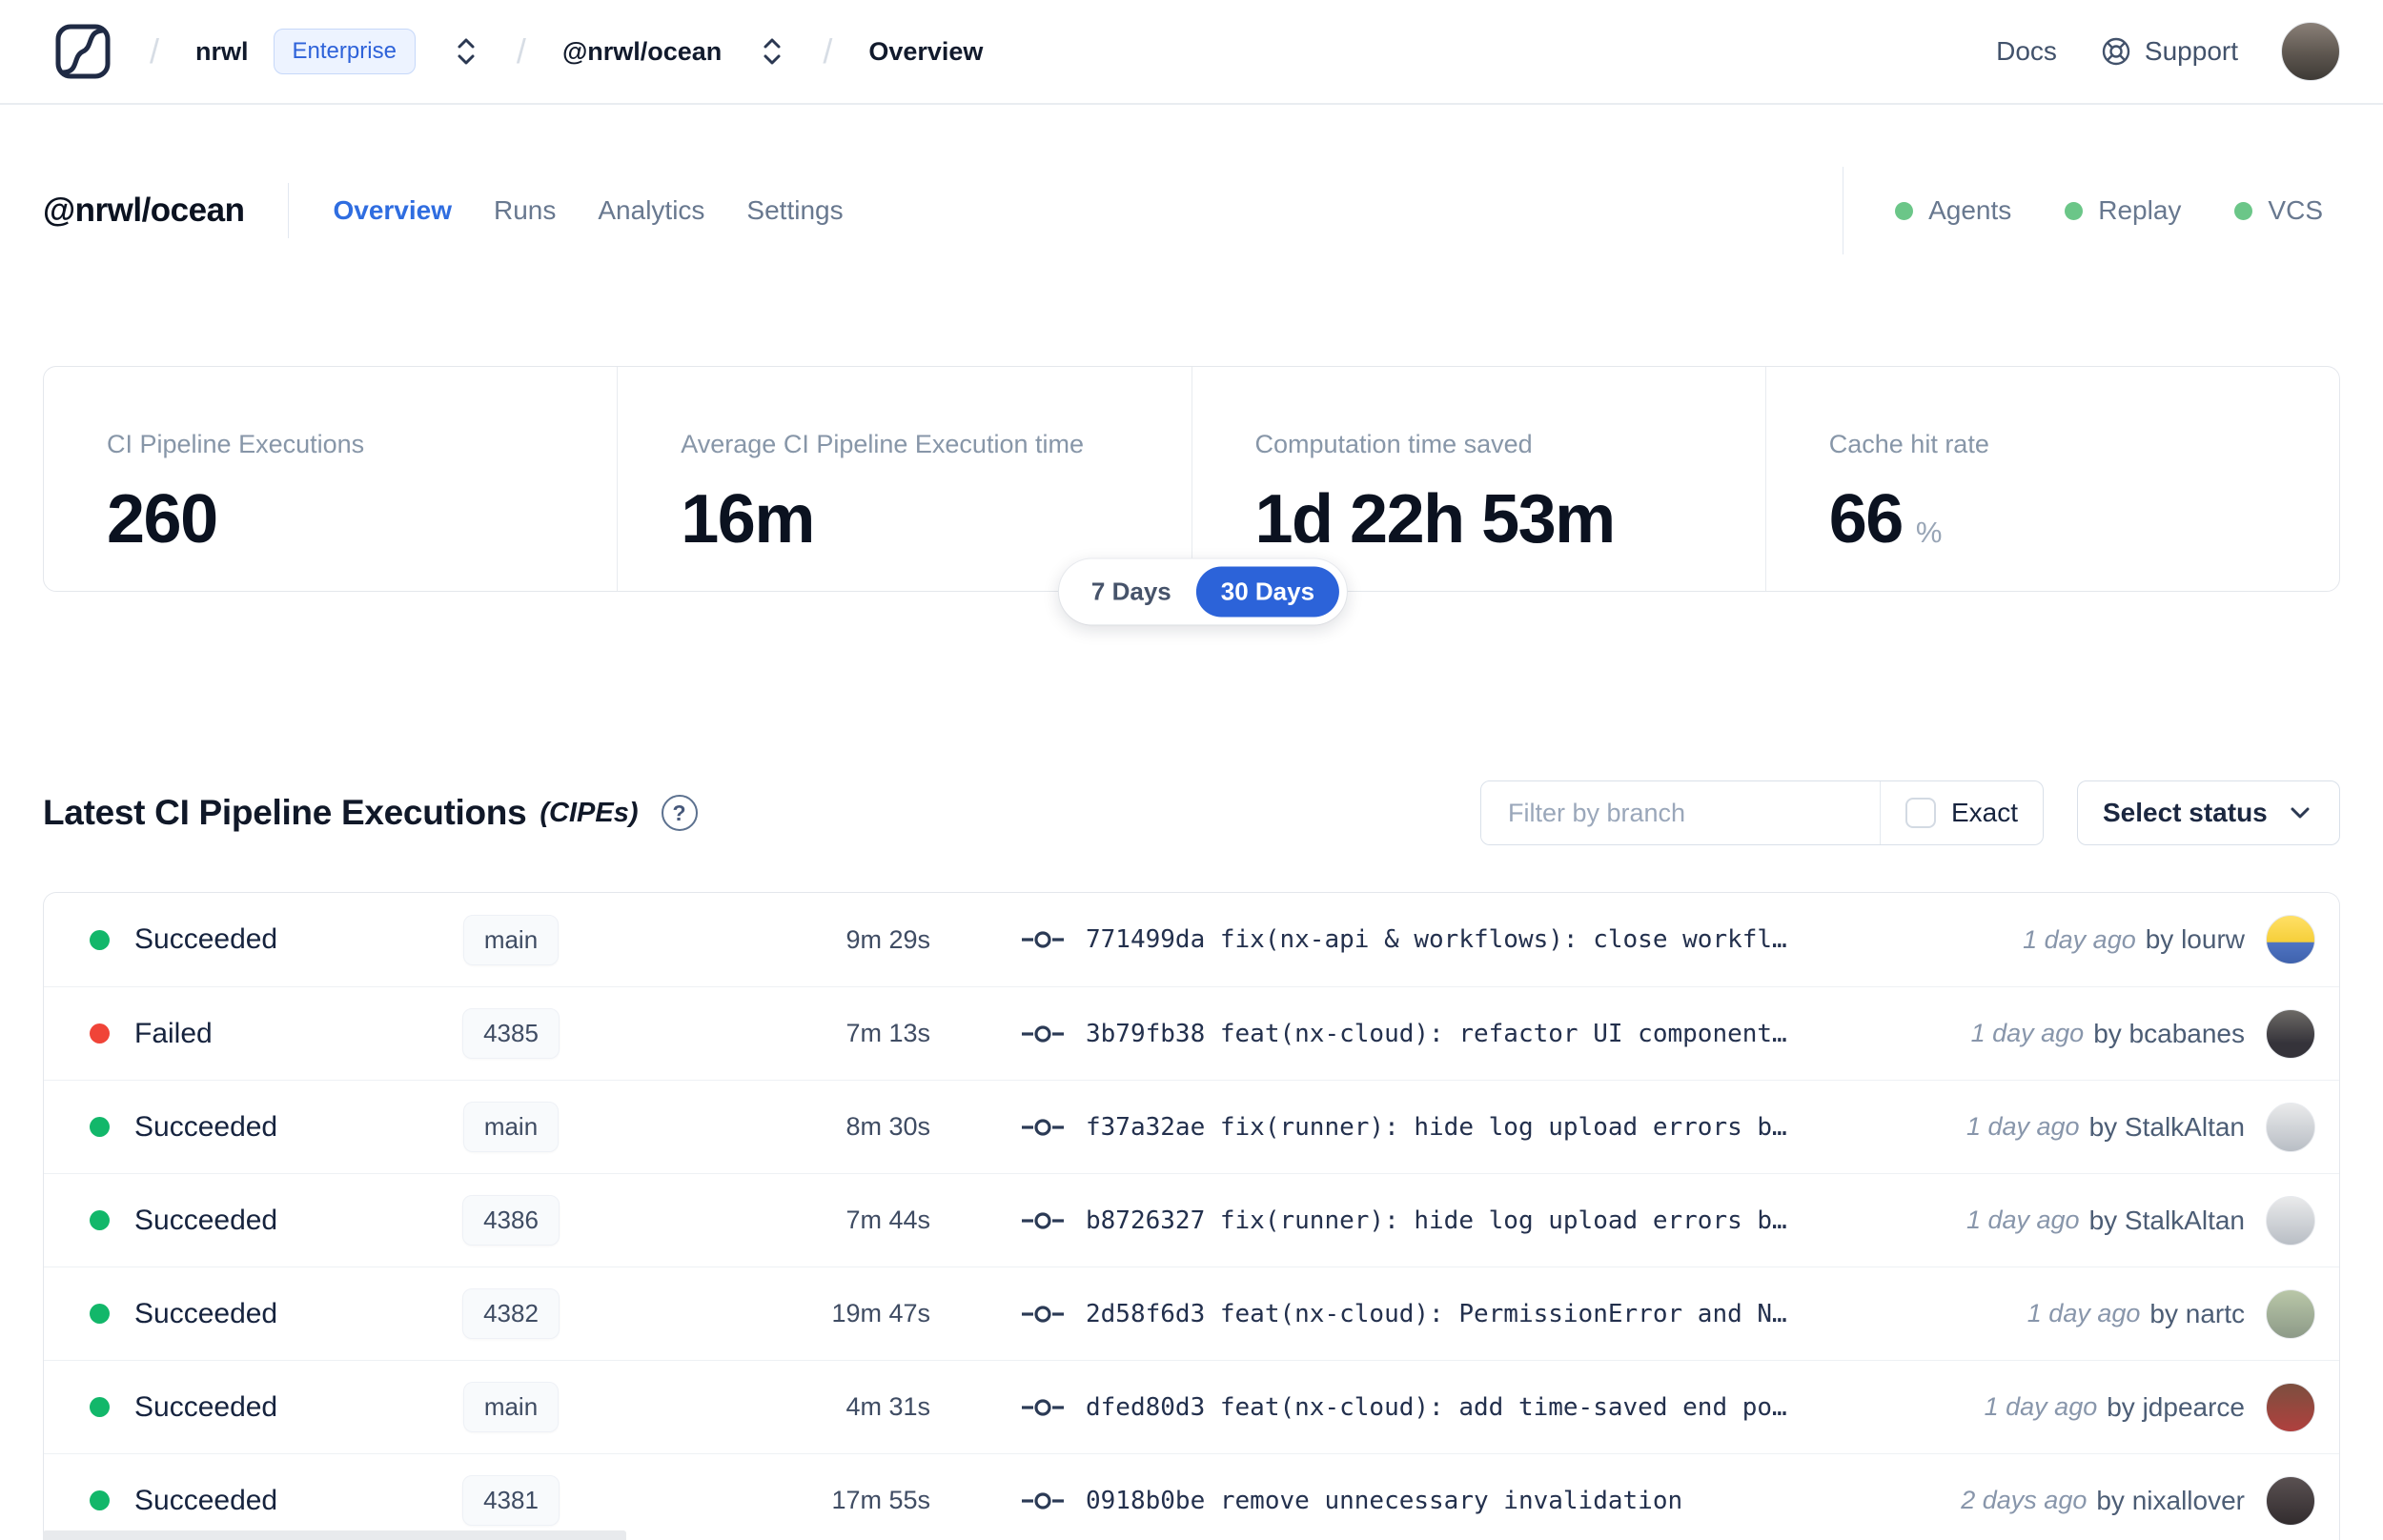 The image size is (2383, 1540). I want to click on branch-filter-input, so click(1680, 812).